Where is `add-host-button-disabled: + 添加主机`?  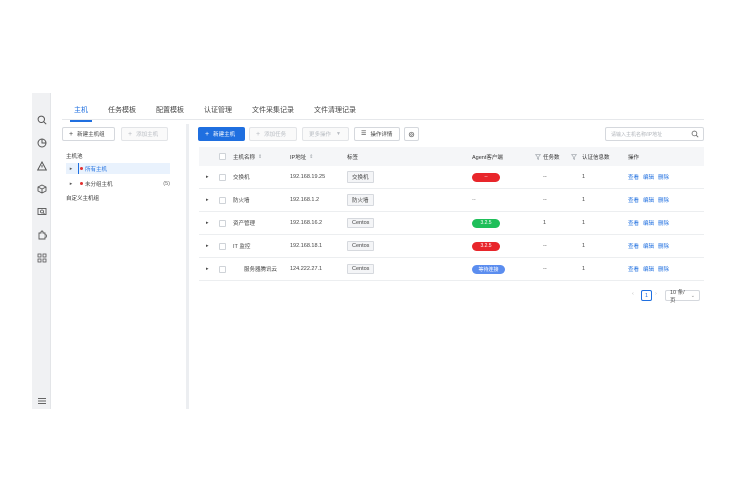
add-host-button-disabled: + 添加主机 is located at coordinates (144, 134).